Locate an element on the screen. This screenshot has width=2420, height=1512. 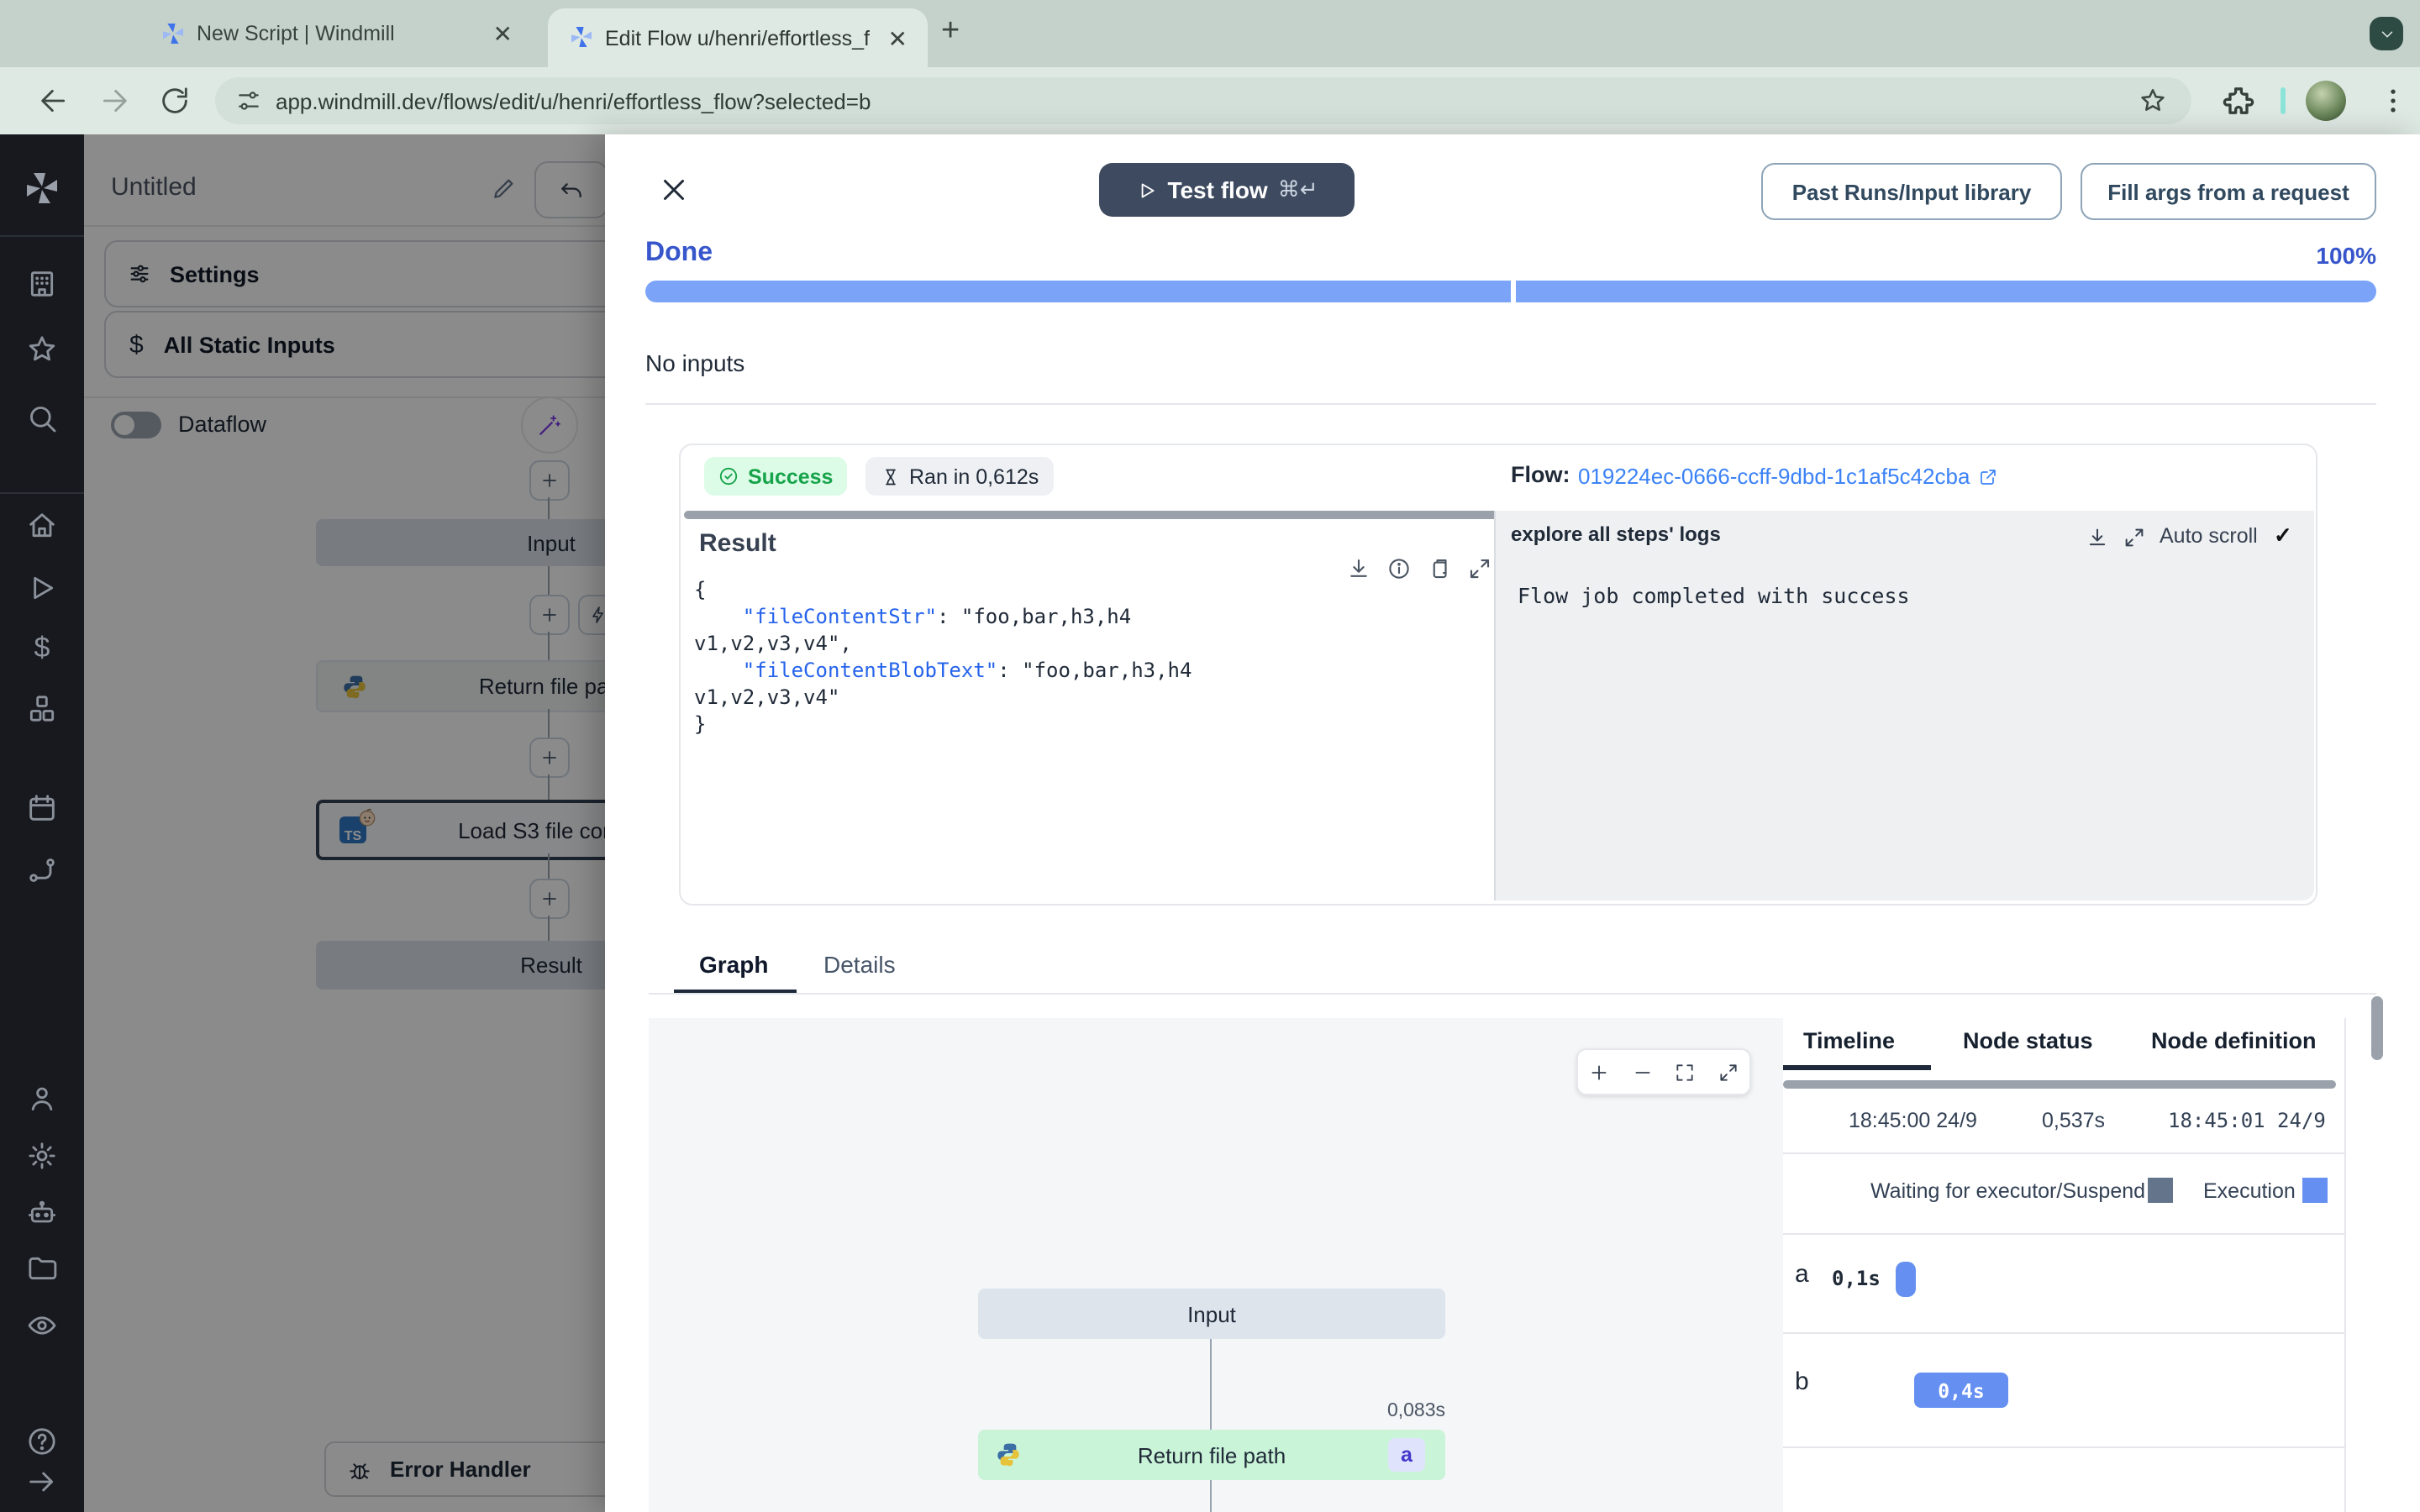
logs-header: explore all steps' logs is located at coordinates (1616, 534).